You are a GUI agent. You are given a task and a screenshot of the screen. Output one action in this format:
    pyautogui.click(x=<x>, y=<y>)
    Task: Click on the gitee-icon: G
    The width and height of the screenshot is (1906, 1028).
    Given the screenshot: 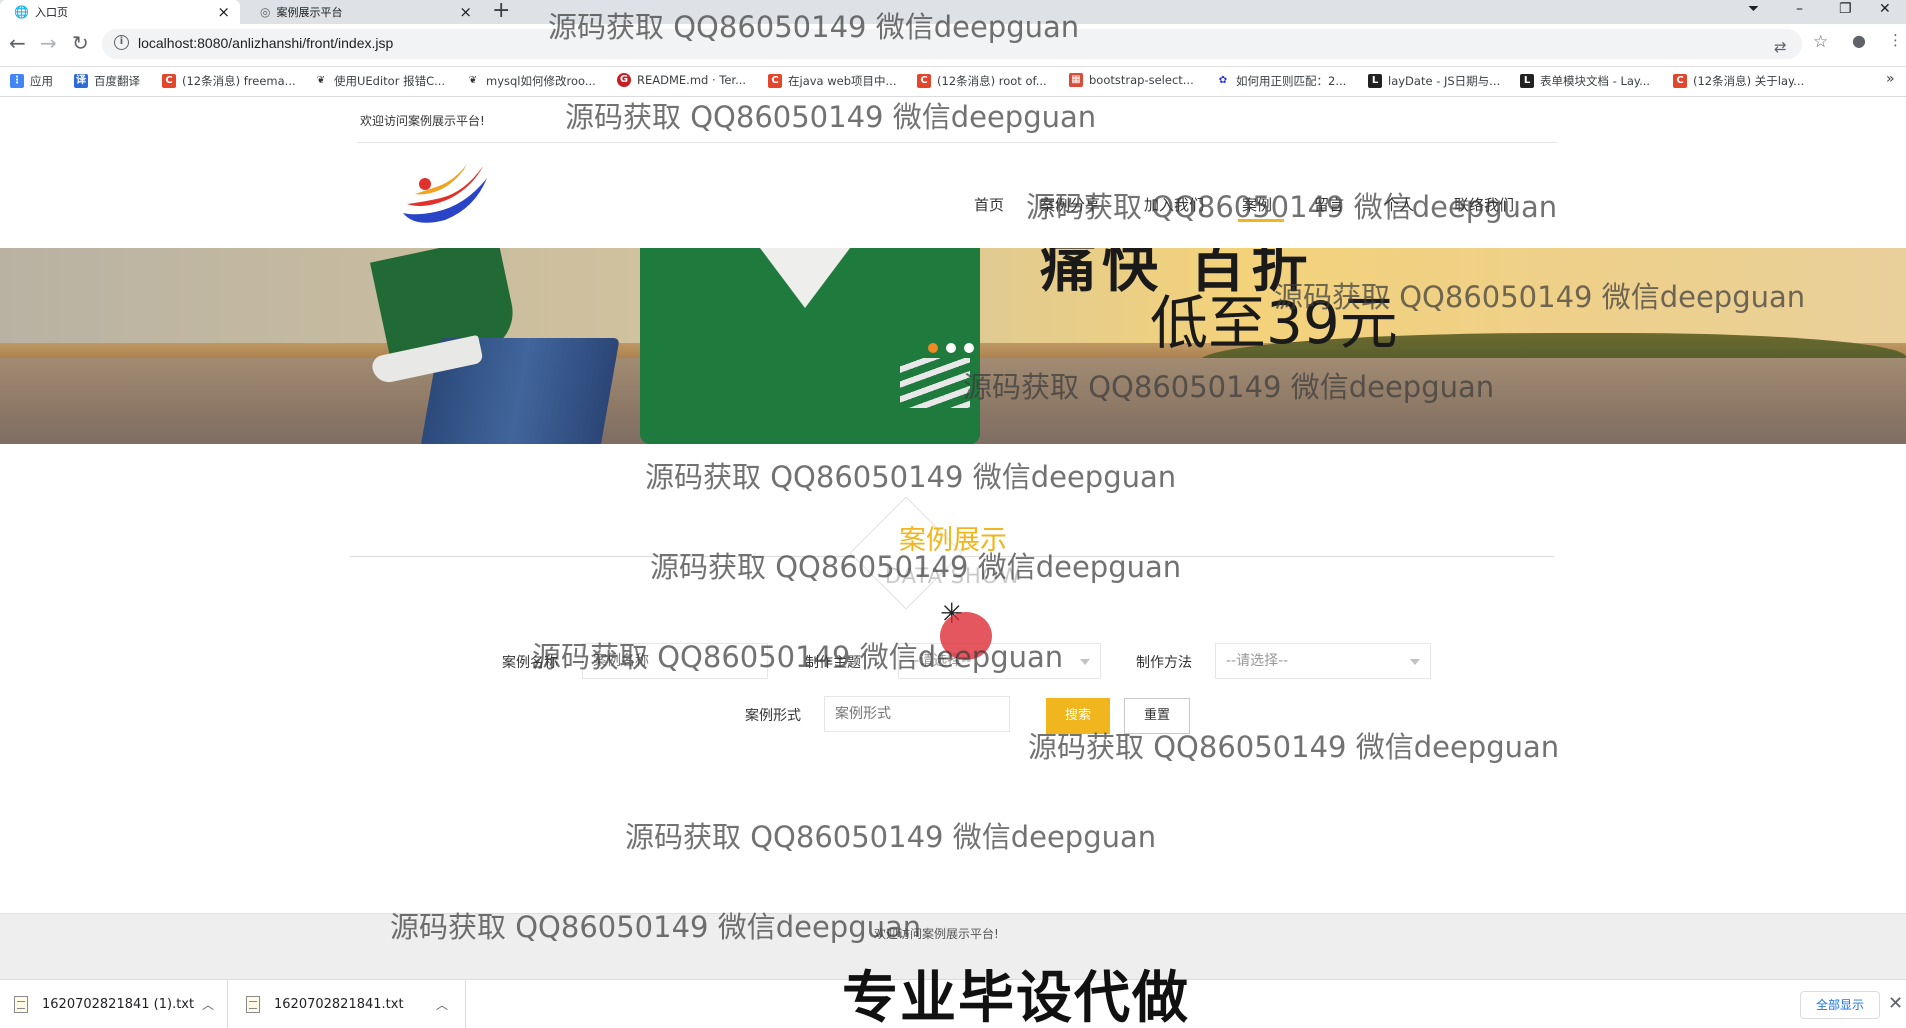 What is the action you would take?
    pyautogui.click(x=624, y=80)
    